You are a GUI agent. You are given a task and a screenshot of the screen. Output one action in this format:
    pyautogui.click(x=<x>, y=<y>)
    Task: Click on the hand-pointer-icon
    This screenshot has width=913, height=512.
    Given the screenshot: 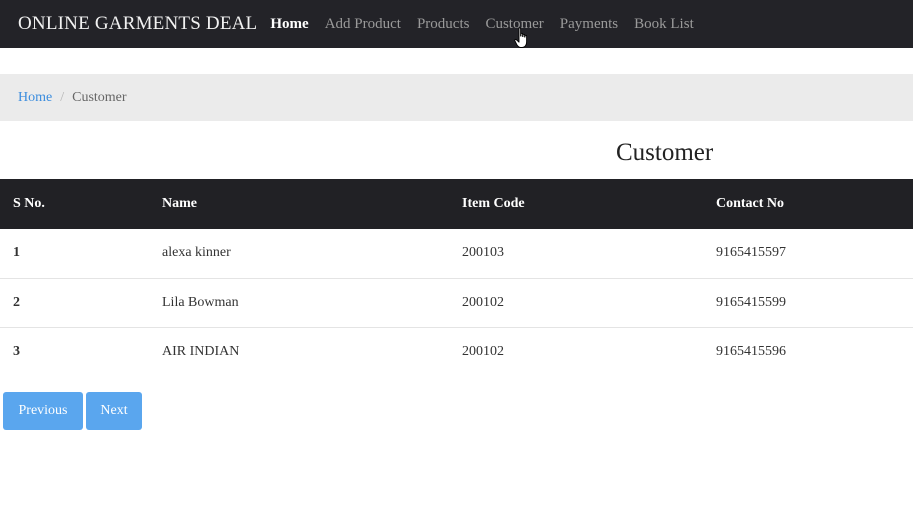 What is the action you would take?
    pyautogui.click(x=521, y=37)
    